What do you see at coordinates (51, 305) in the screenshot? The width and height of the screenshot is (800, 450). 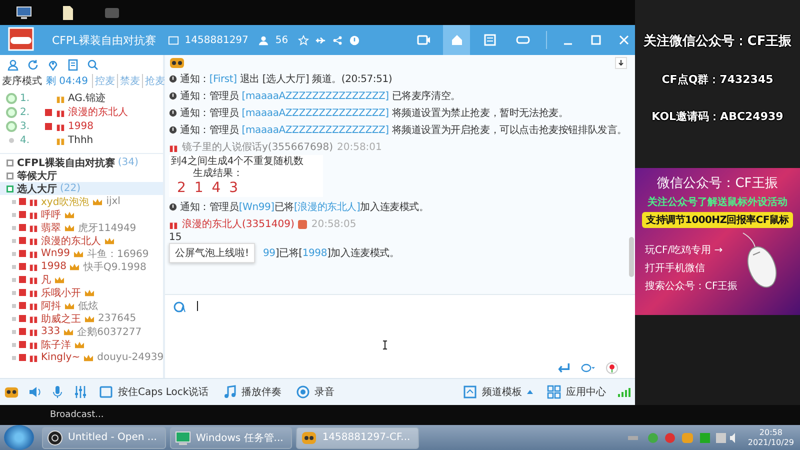 I see `member-name: 阿抖` at bounding box center [51, 305].